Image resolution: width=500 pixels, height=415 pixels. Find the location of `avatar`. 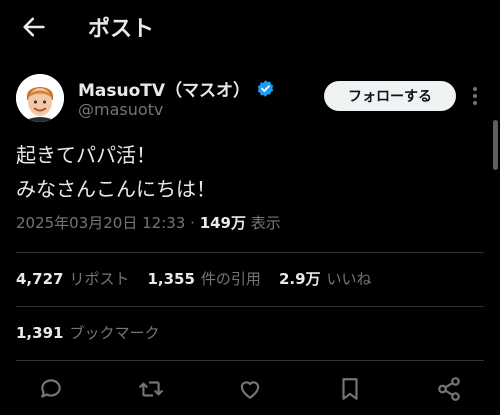

avatar is located at coordinates (40, 98).